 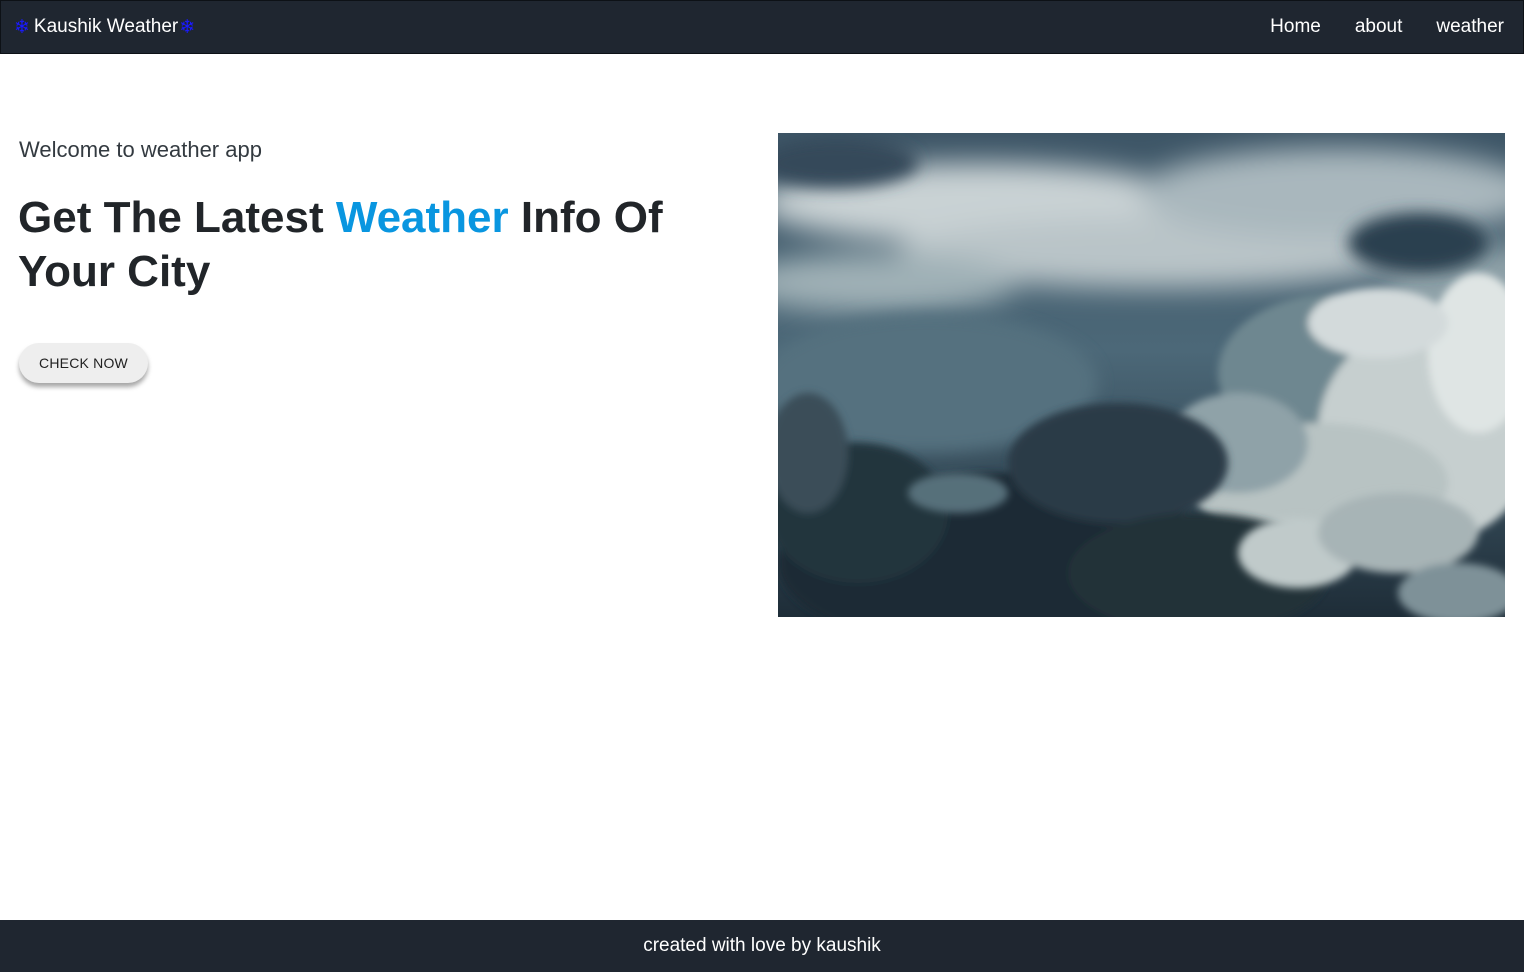 I want to click on footer-text: created with love by kaushik, so click(x=762, y=945).